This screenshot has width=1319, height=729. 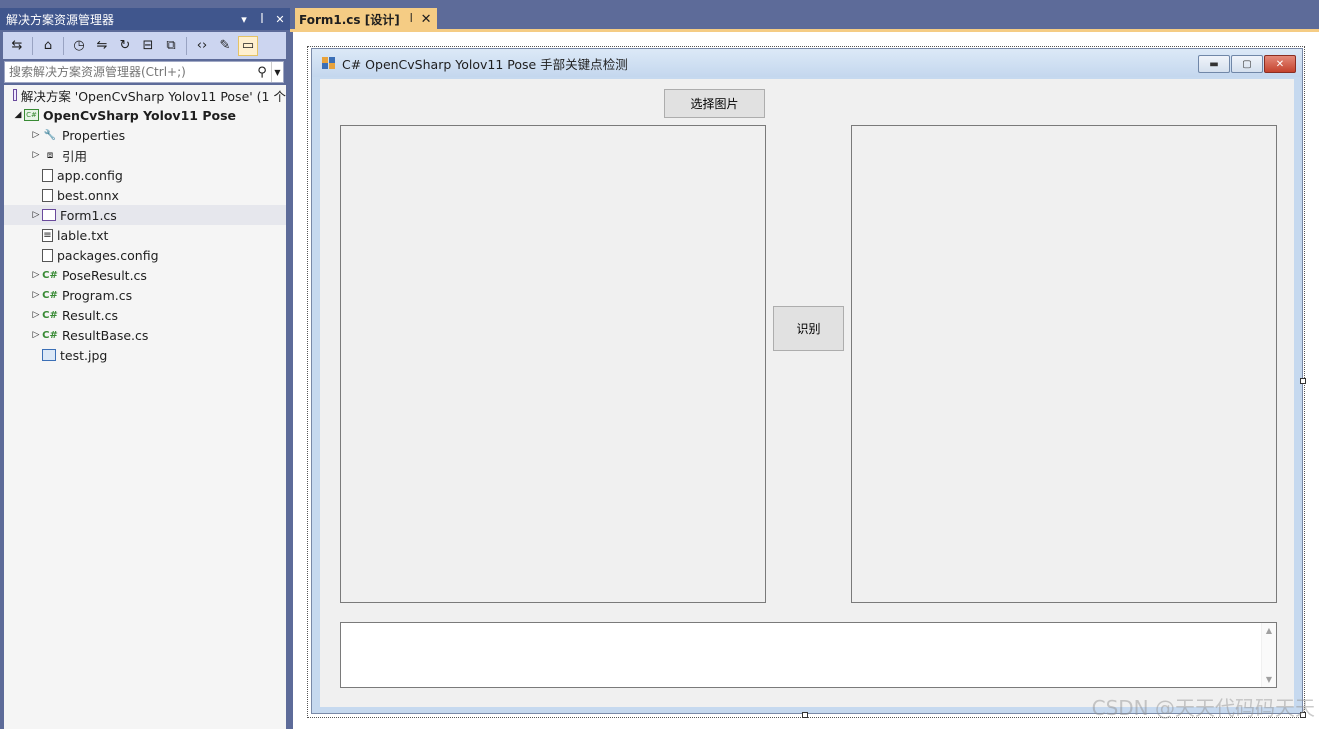 I want to click on tree-item: app.config, so click(x=145, y=175).